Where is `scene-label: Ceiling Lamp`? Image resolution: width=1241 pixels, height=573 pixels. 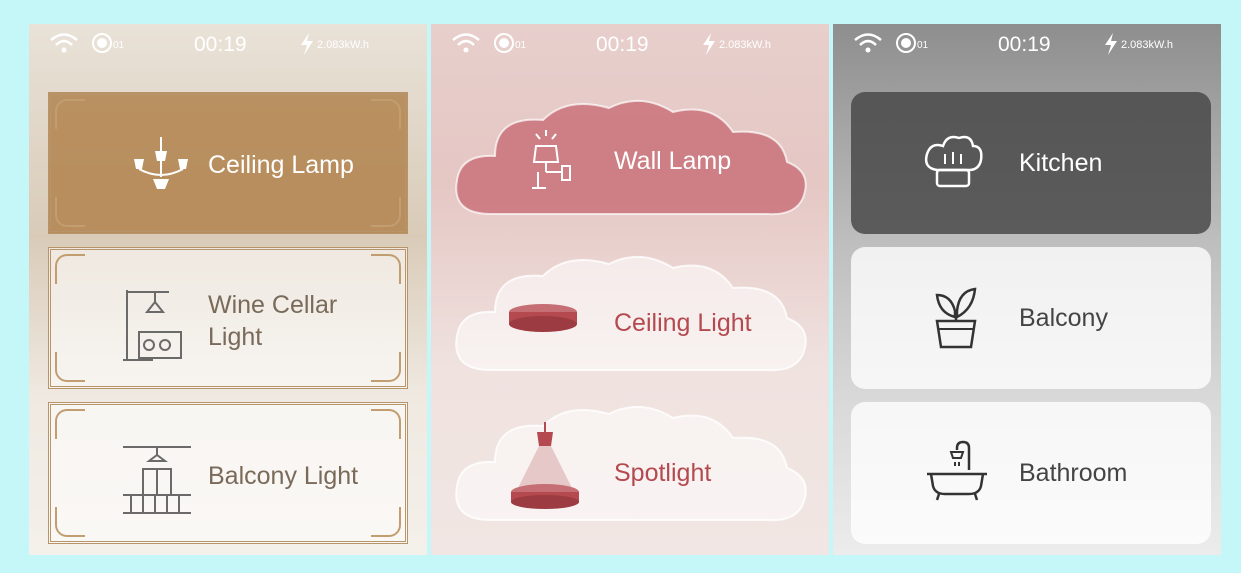
scene-label: Ceiling Lamp is located at coordinates (281, 165).